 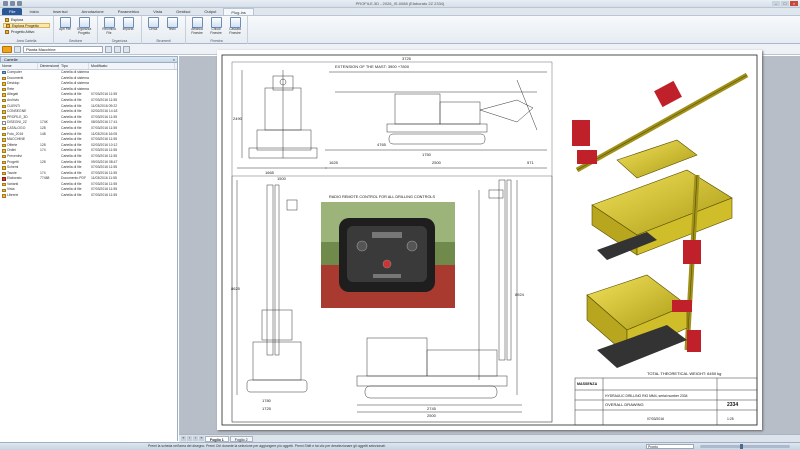 I want to click on save-icon, so click(x=12, y=3).